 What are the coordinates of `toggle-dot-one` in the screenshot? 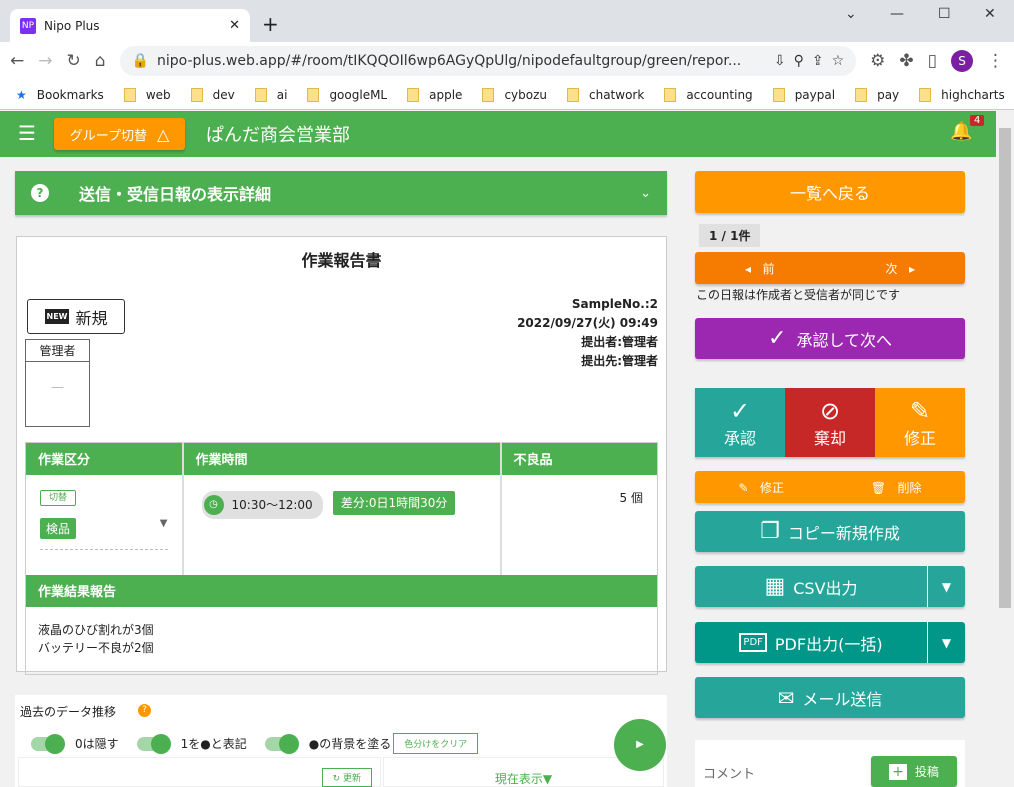 It's located at (153, 743).